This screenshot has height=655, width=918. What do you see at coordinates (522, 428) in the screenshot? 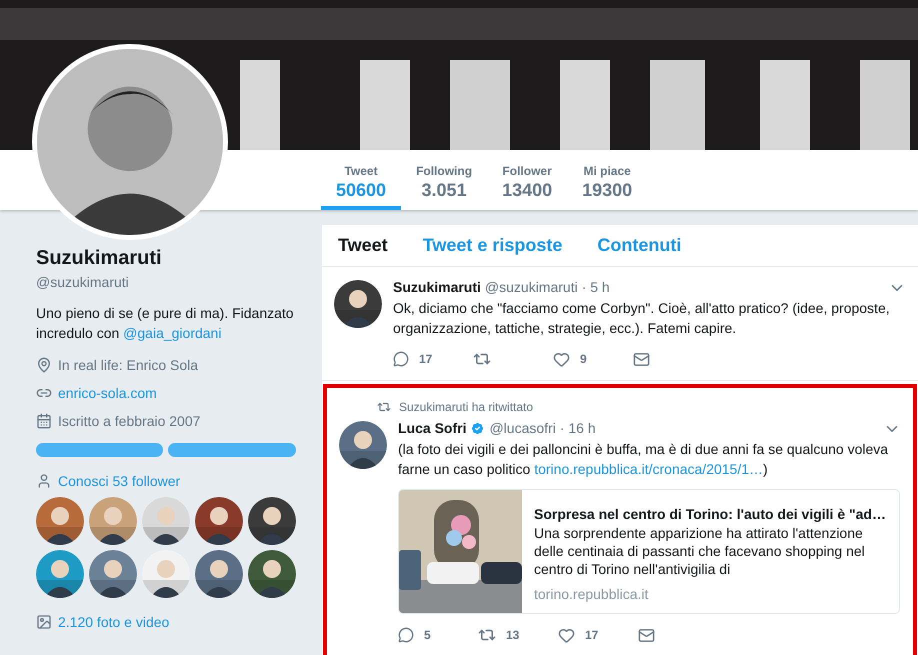
I see `author-handle: @lucasofri` at bounding box center [522, 428].